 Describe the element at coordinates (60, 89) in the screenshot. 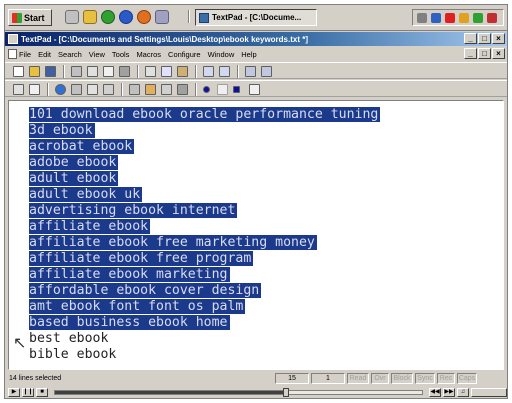

I see `browser-view-icon` at that location.